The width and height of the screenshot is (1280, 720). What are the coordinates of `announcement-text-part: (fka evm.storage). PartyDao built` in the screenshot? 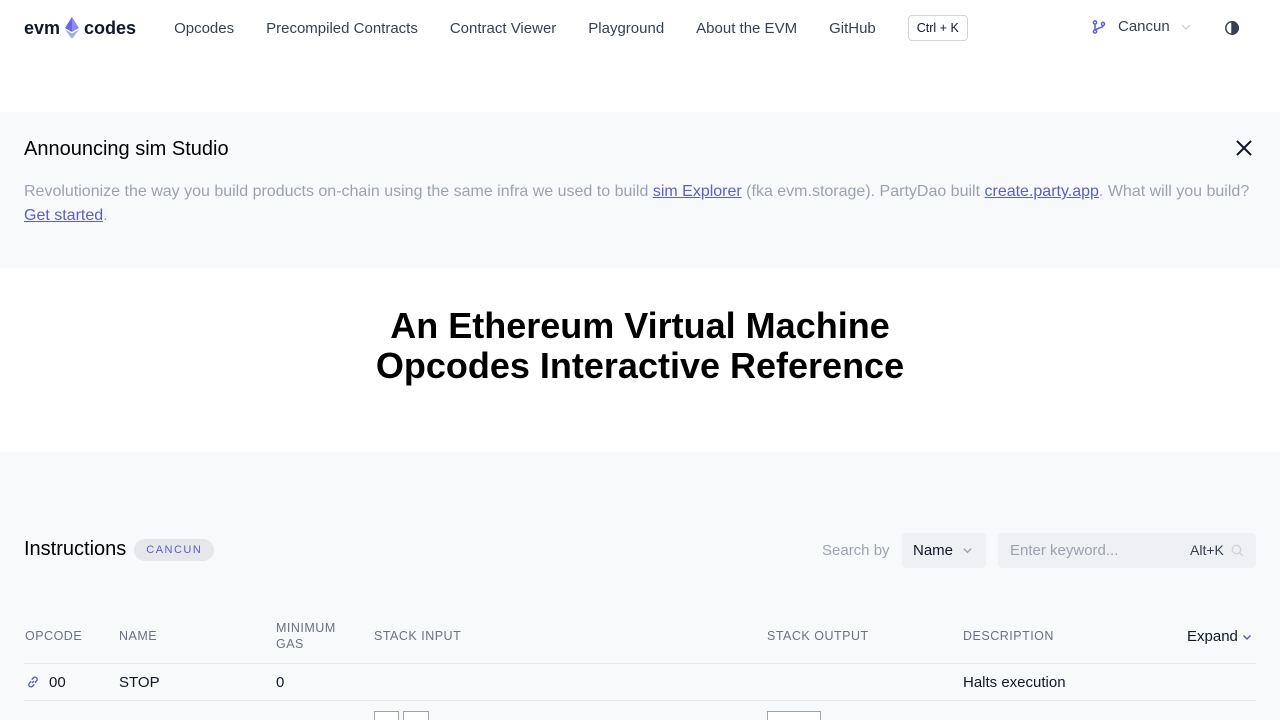 It's located at (863, 191).